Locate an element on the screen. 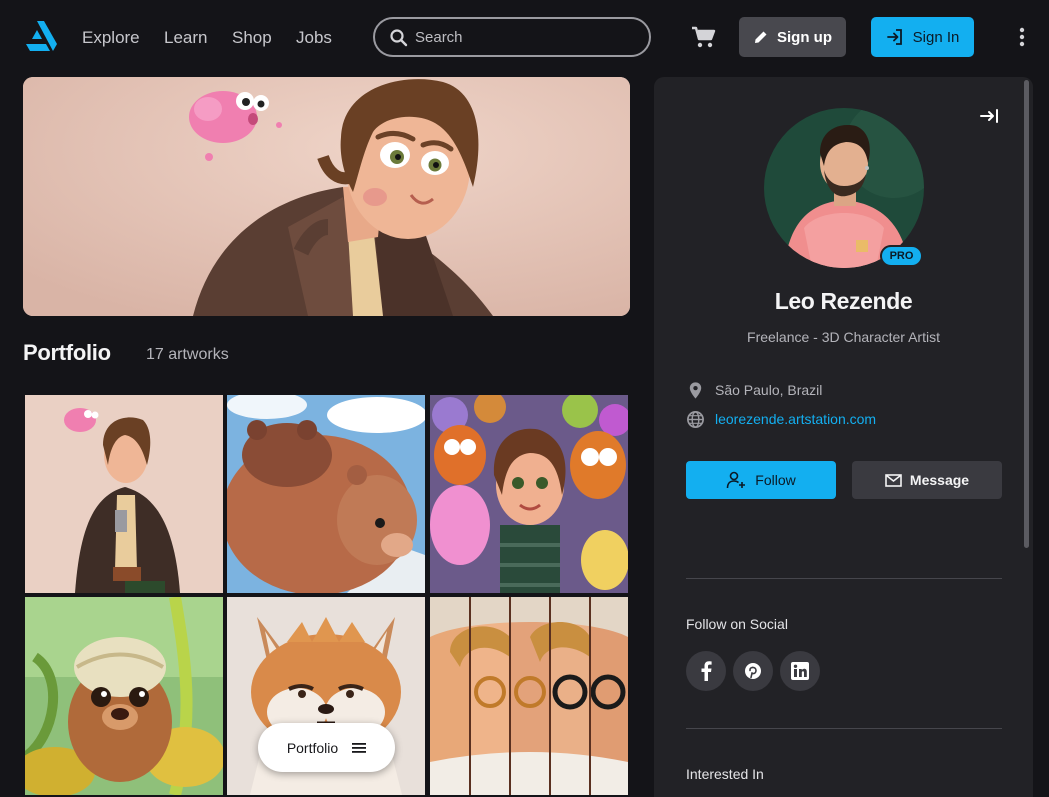 The height and width of the screenshot is (797, 1049). nav-link-explore: Explore is located at coordinates (111, 38).